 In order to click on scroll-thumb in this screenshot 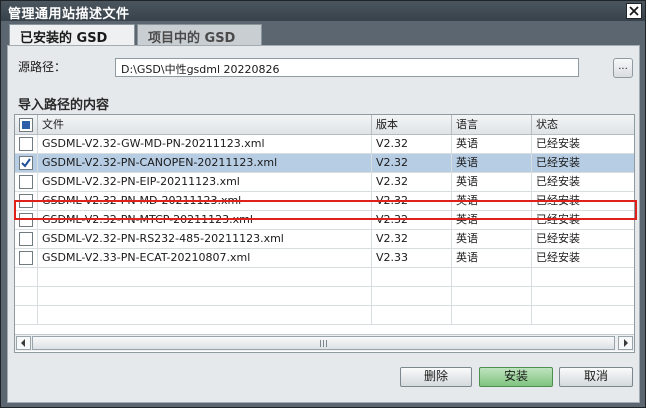, I will do `click(323, 343)`.